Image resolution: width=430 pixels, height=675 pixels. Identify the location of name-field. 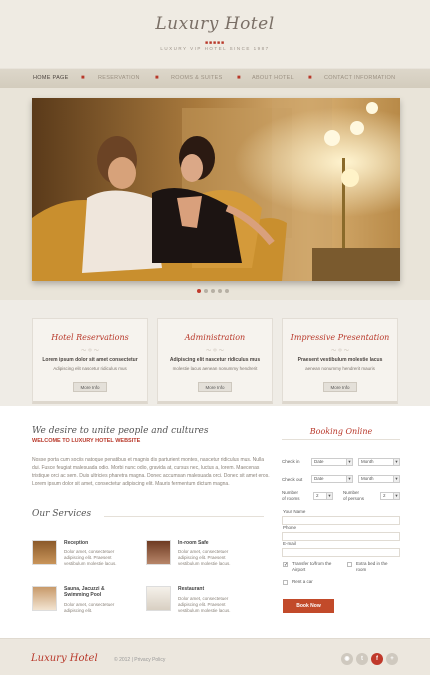
(341, 520).